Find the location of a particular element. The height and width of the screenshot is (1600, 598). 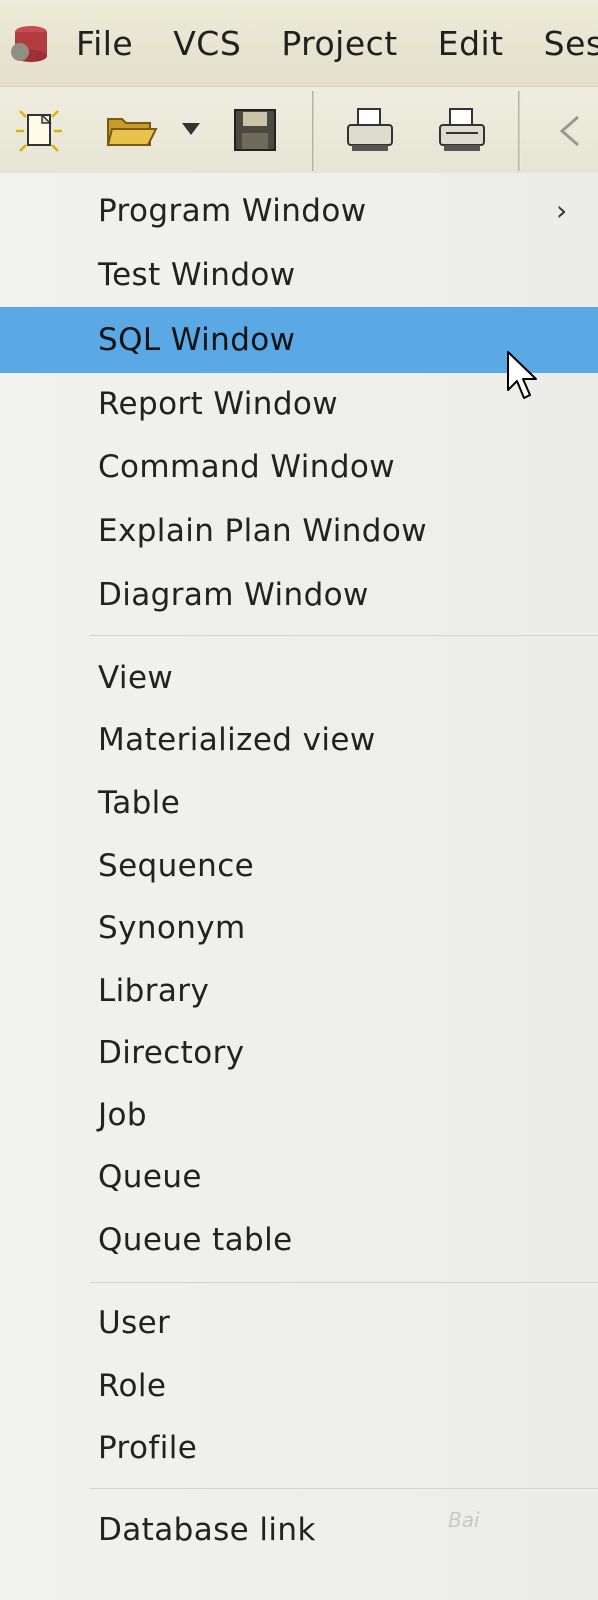

menu-session: Ses is located at coordinates (571, 43).